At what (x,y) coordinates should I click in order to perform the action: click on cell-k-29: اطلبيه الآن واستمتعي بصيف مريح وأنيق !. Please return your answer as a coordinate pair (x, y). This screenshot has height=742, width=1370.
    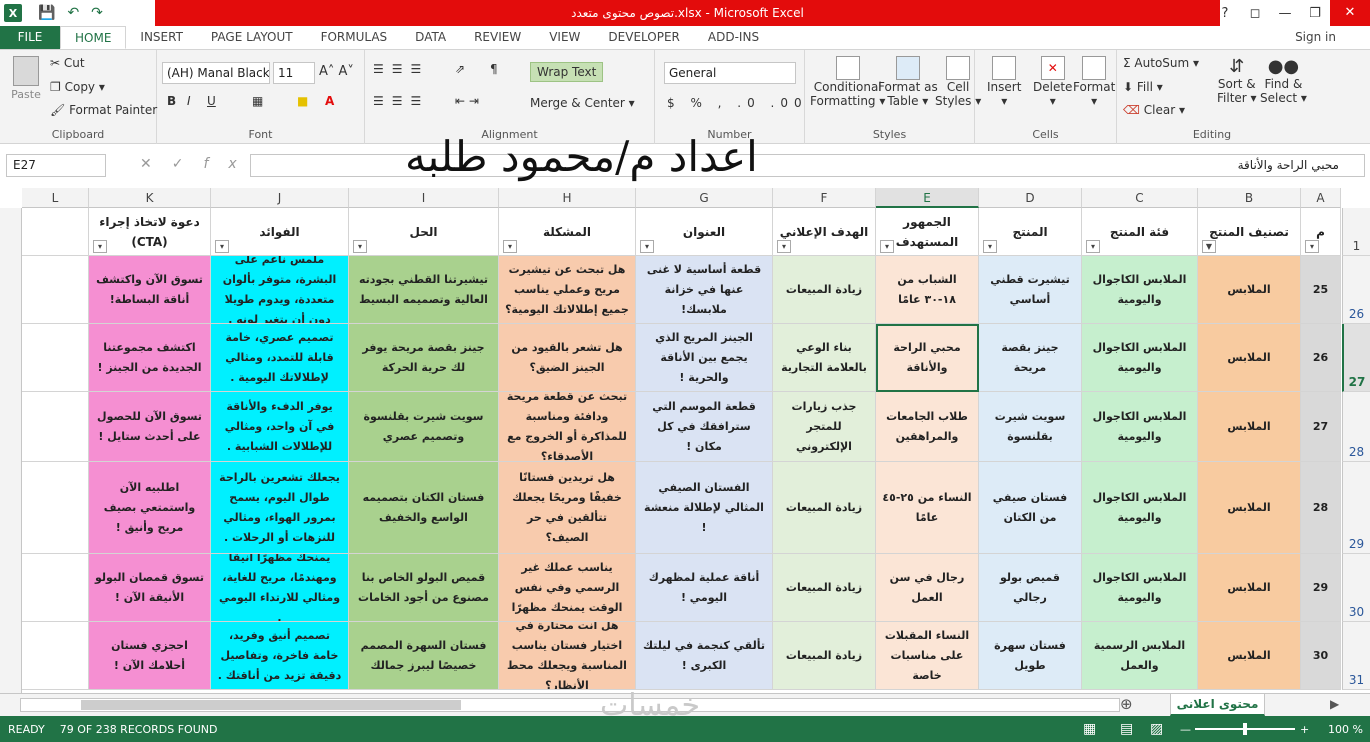
    Looking at the image, I should click on (150, 508).